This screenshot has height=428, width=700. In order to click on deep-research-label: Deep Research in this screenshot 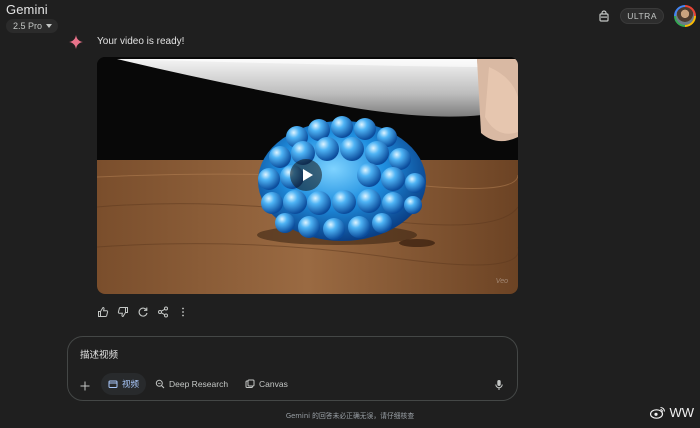, I will do `click(199, 384)`.